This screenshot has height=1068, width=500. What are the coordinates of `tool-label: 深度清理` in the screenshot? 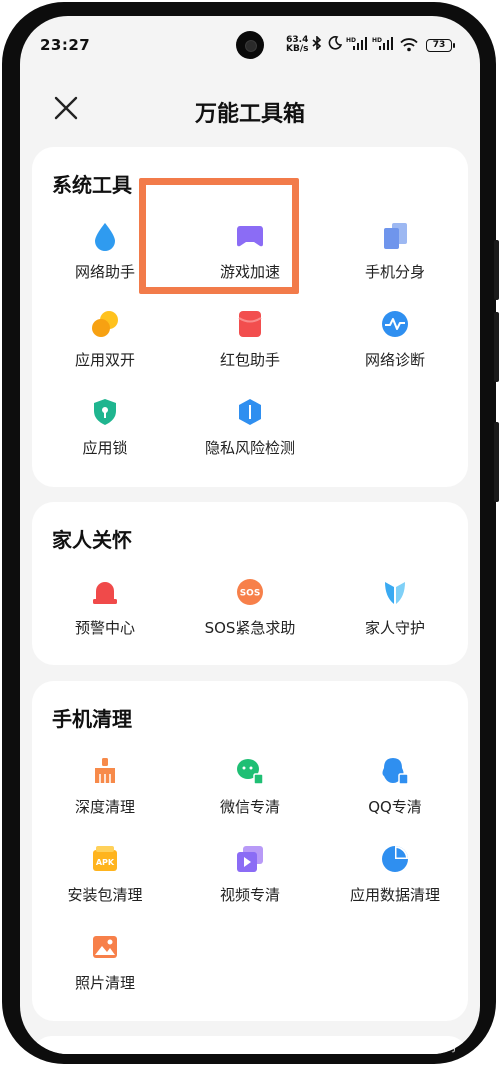 It's located at (104, 807).